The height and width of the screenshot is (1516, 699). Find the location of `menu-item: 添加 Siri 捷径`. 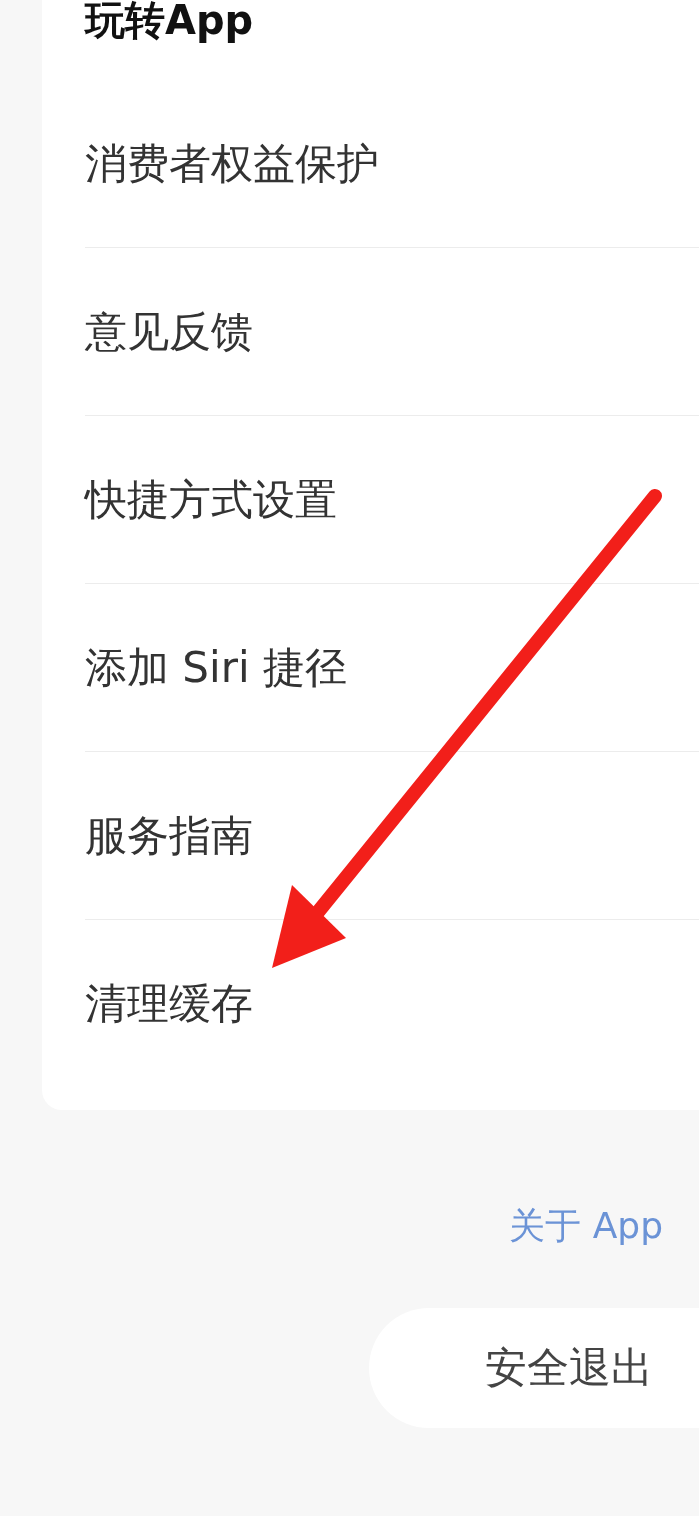

menu-item: 添加 Siri 捷径 is located at coordinates (392, 667).